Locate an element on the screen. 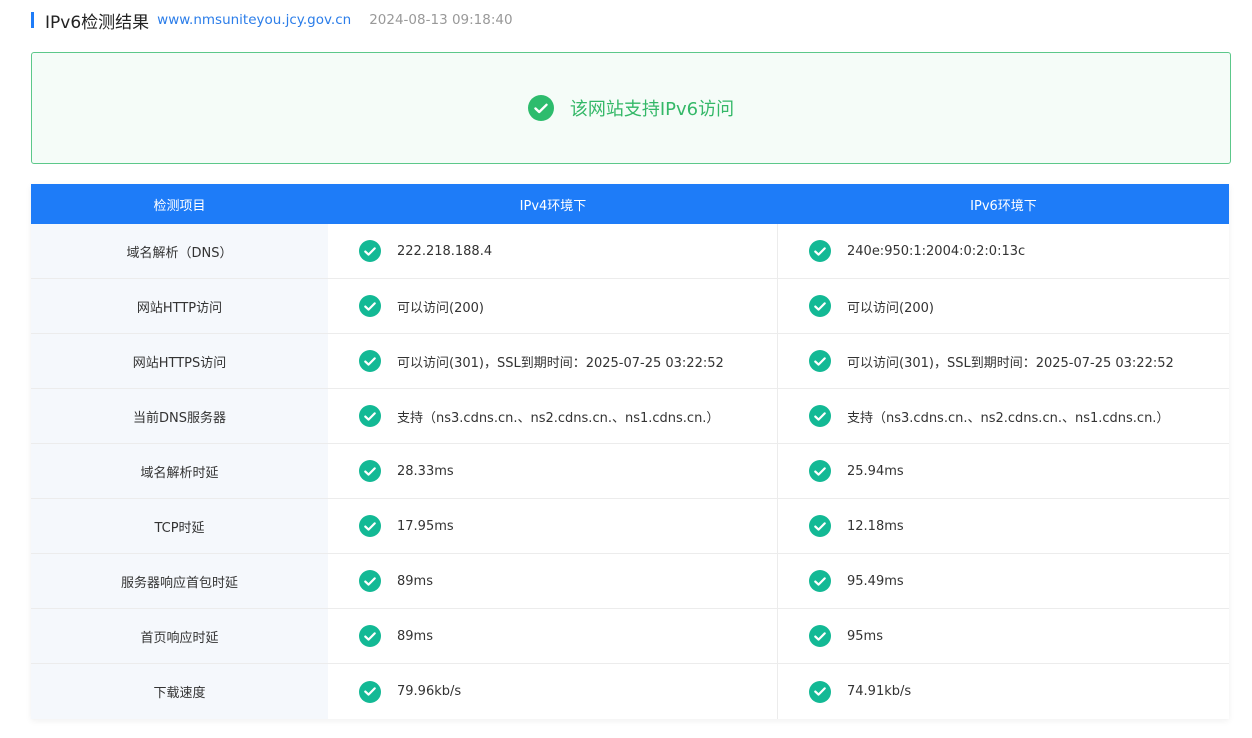 The width and height of the screenshot is (1252, 738). table-row: 服务器响应首包时延 89ms 95.49ms is located at coordinates (630, 581).